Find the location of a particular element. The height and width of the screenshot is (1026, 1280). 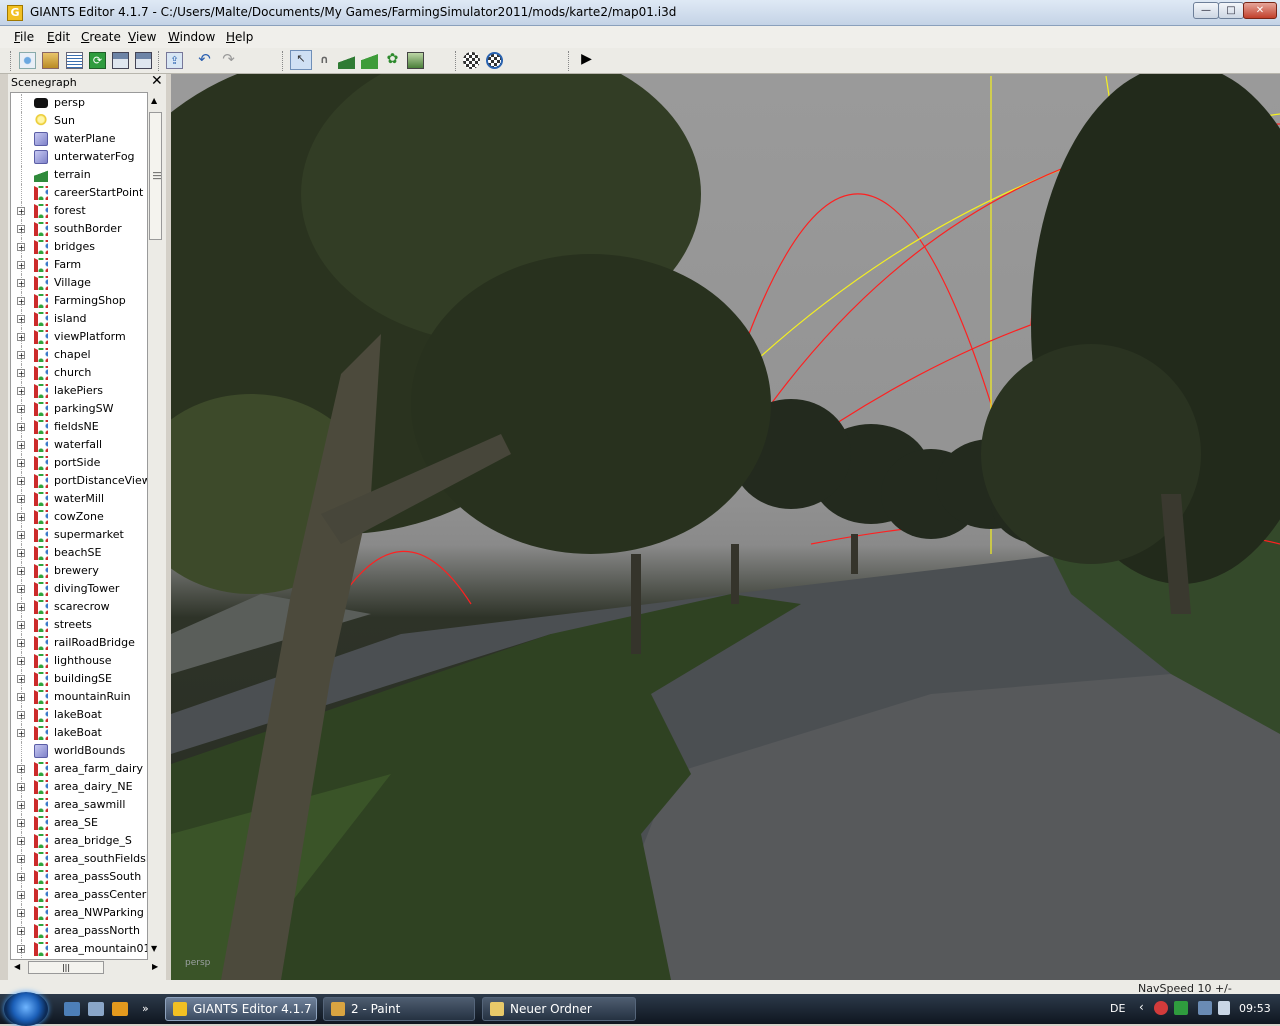

taskbar-clock: 09:53 is located at coordinates (1255, 1008).